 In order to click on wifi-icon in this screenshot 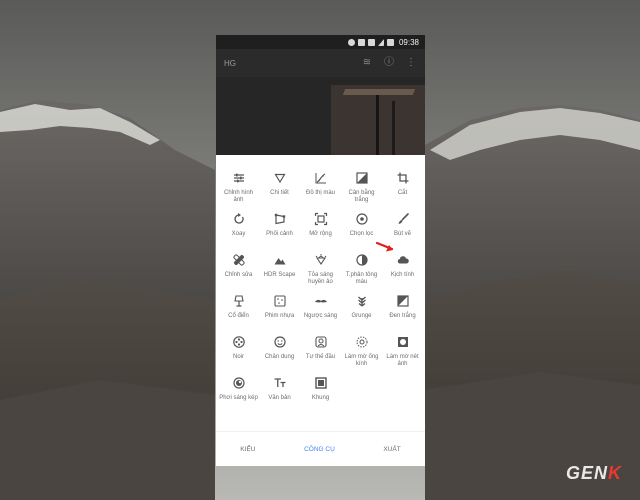, I will do `click(361, 42)`.